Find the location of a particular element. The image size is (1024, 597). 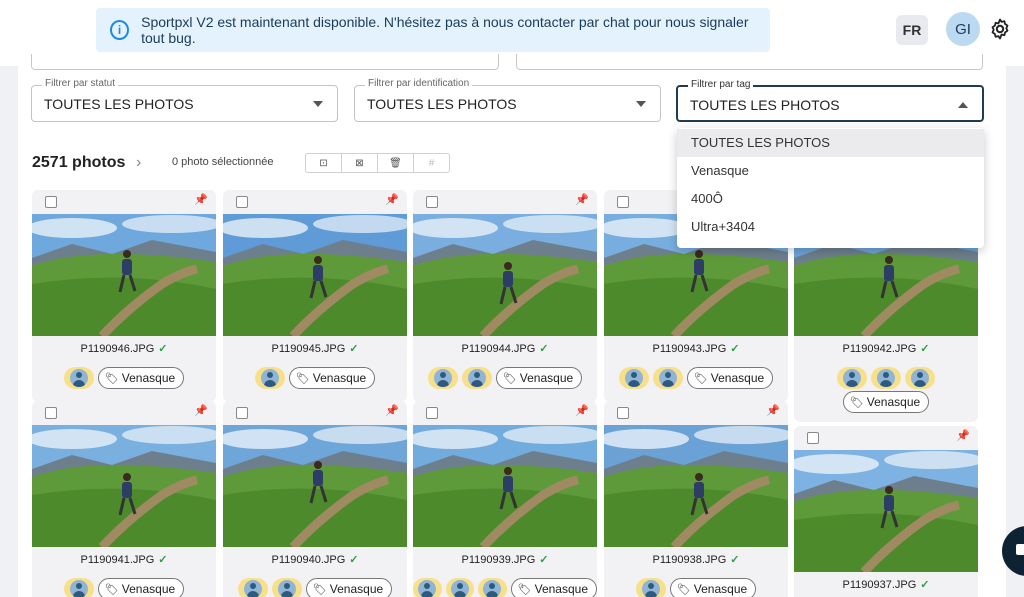

deselect-all-icon: ⊠ is located at coordinates (360, 163).